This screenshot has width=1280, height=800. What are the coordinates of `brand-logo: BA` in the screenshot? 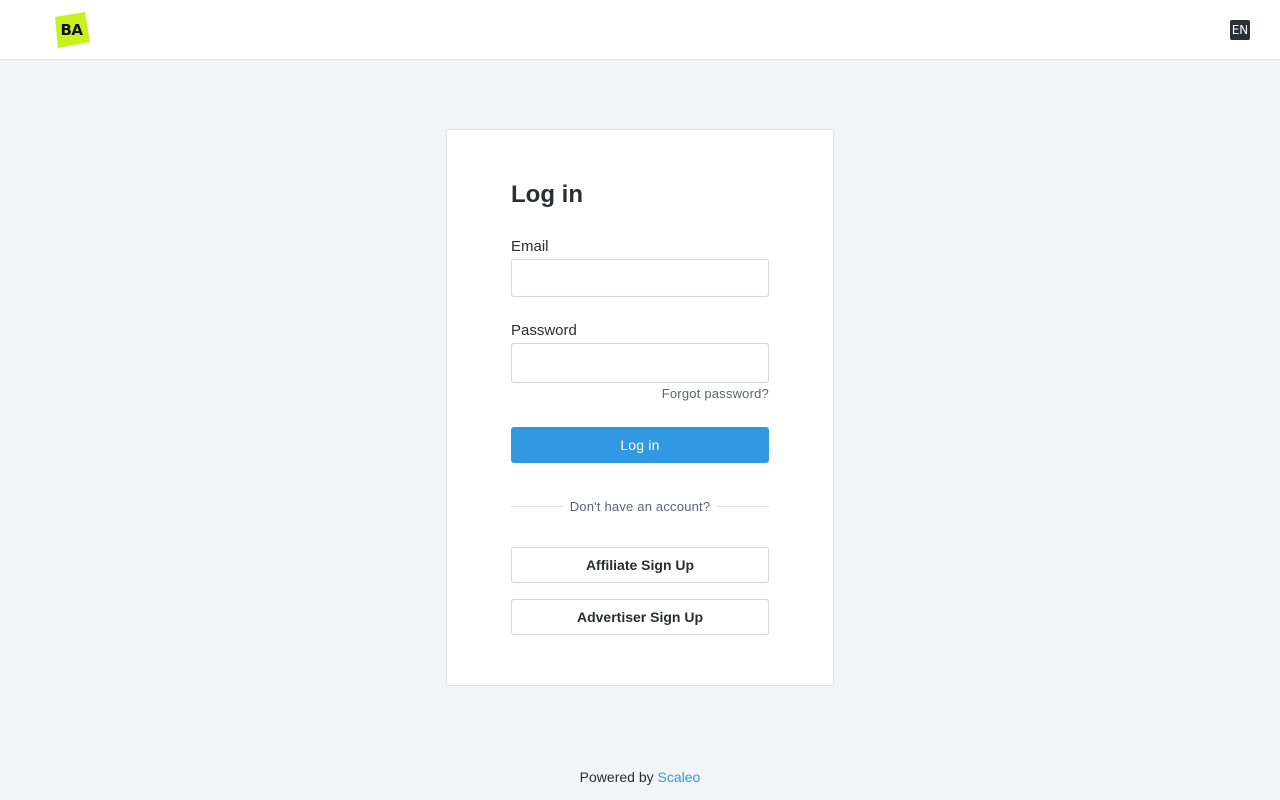 It's located at (71, 30).